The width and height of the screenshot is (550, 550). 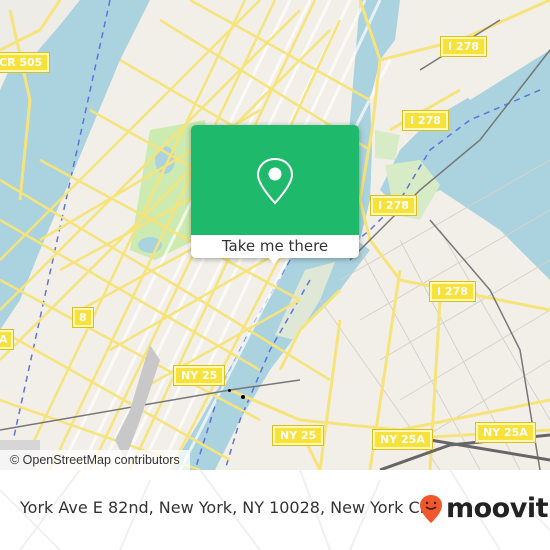 What do you see at coordinates (497, 508) in the screenshot?
I see `moovit-wordmark: moovit` at bounding box center [497, 508].